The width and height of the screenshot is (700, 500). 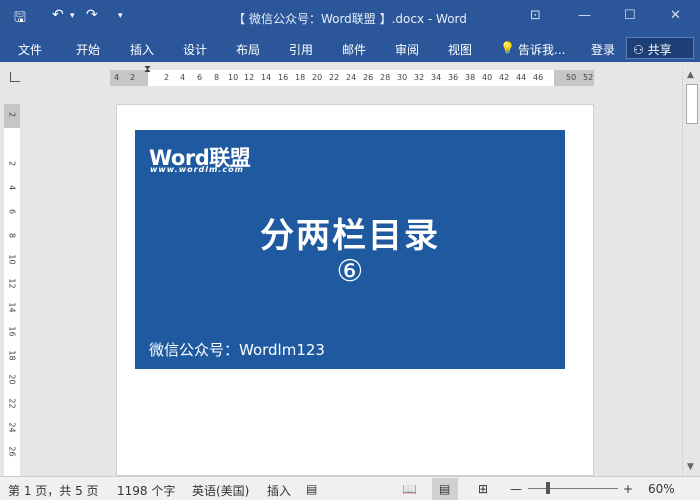 What do you see at coordinates (538, 77) in the screenshot?
I see `ruler-tick: 46` at bounding box center [538, 77].